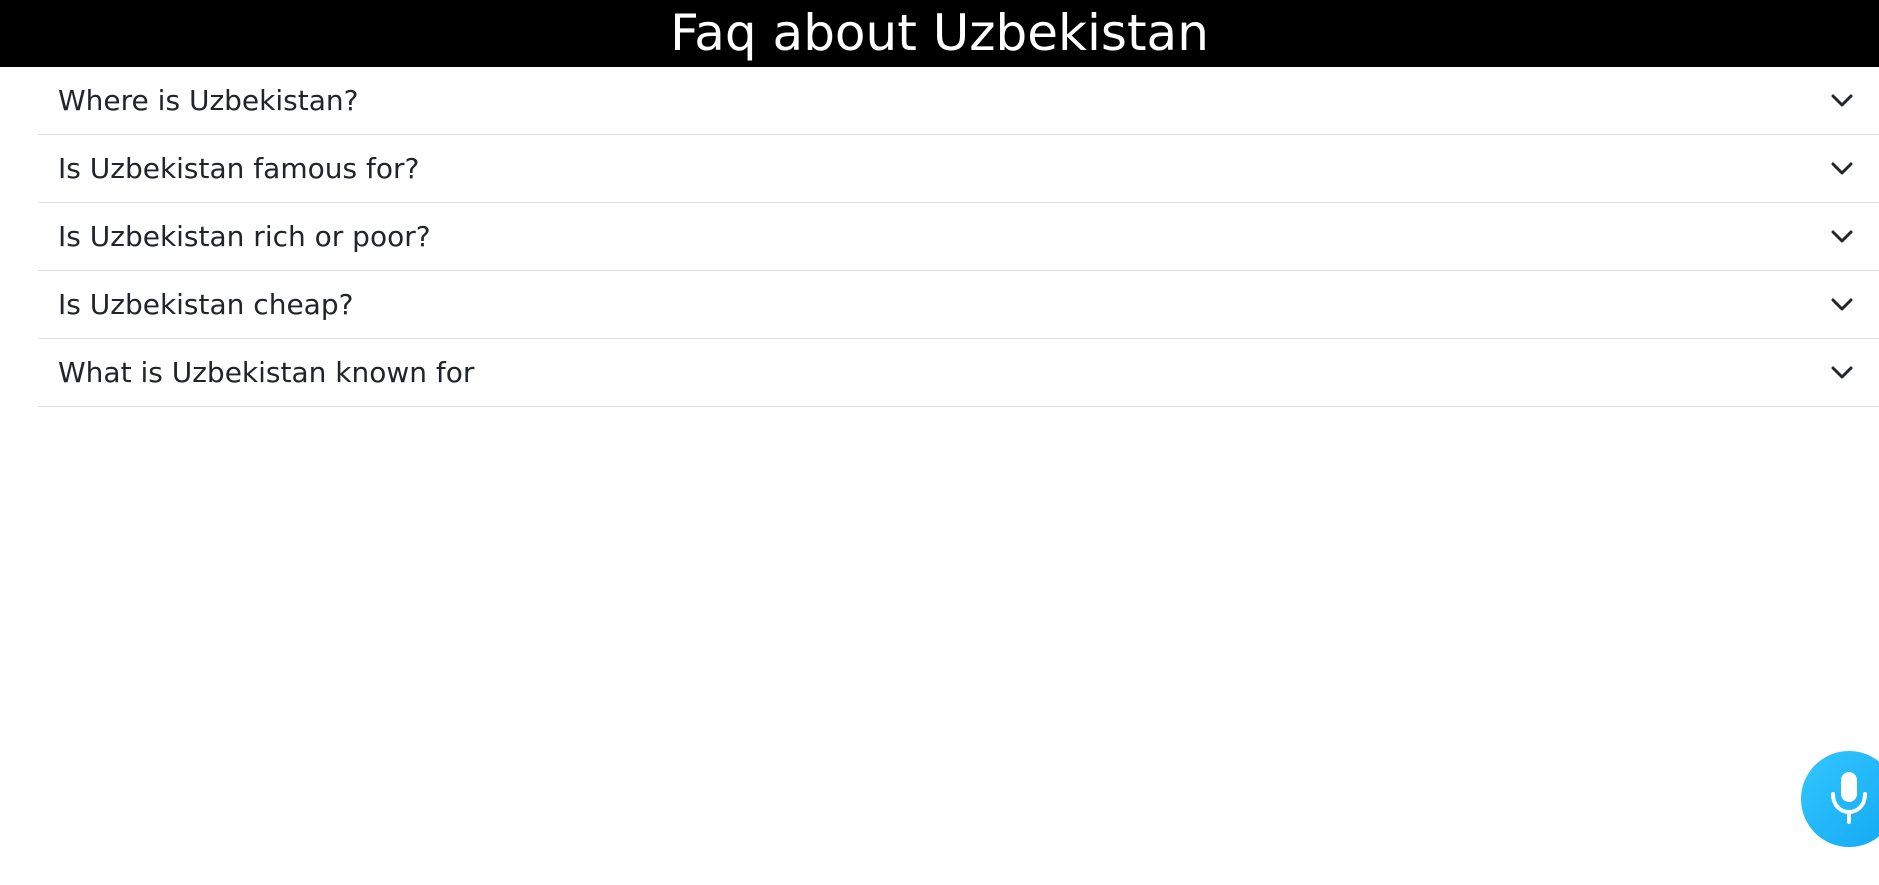  Describe the element at coordinates (208, 100) in the screenshot. I see `faq-question: Where is Uzbekistan?` at that location.